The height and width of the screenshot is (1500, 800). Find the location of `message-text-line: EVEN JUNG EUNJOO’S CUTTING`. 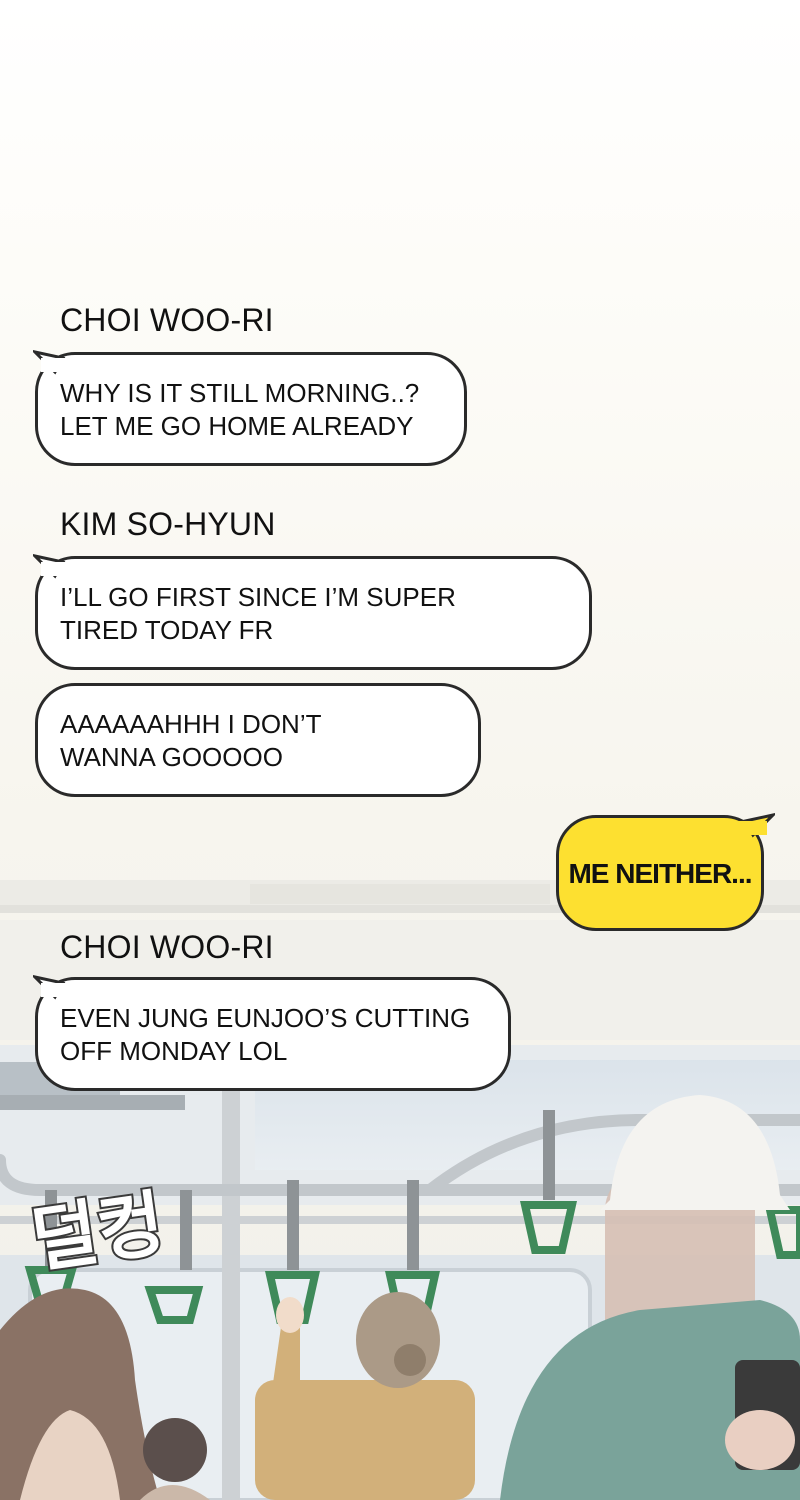

message-text-line: EVEN JUNG EUNJOO’S CUTTING is located at coordinates (265, 1018).